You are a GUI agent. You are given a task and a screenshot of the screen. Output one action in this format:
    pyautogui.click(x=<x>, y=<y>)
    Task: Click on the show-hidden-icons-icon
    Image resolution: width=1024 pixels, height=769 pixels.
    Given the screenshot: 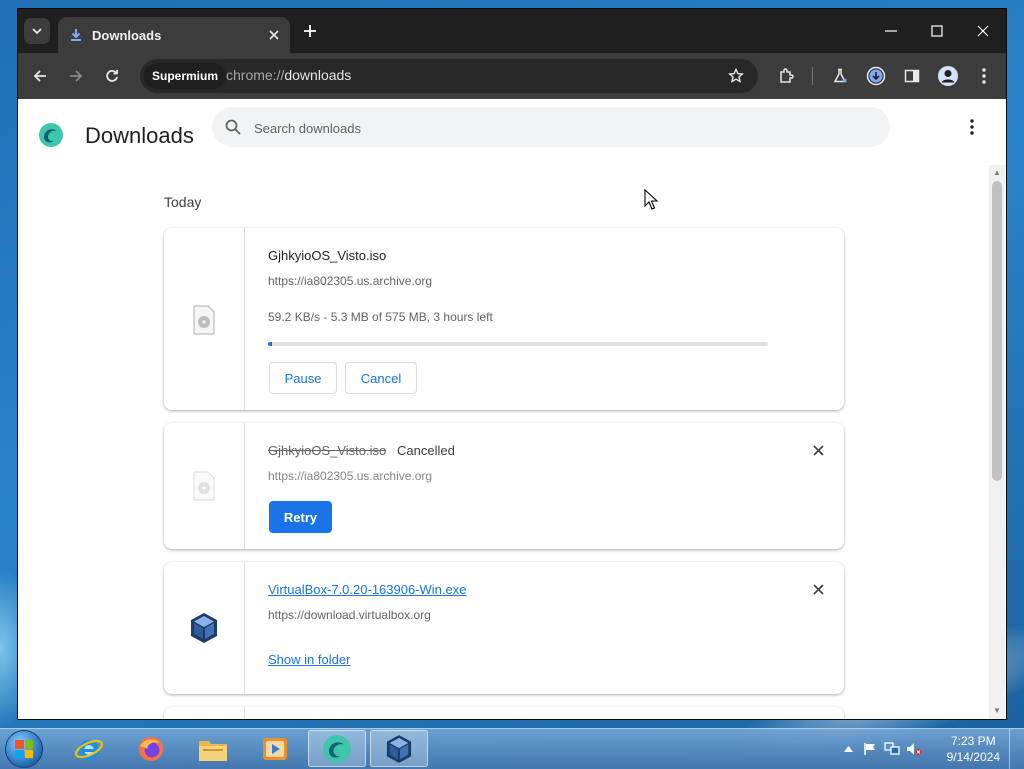 What is the action you would take?
    pyautogui.click(x=848, y=749)
    